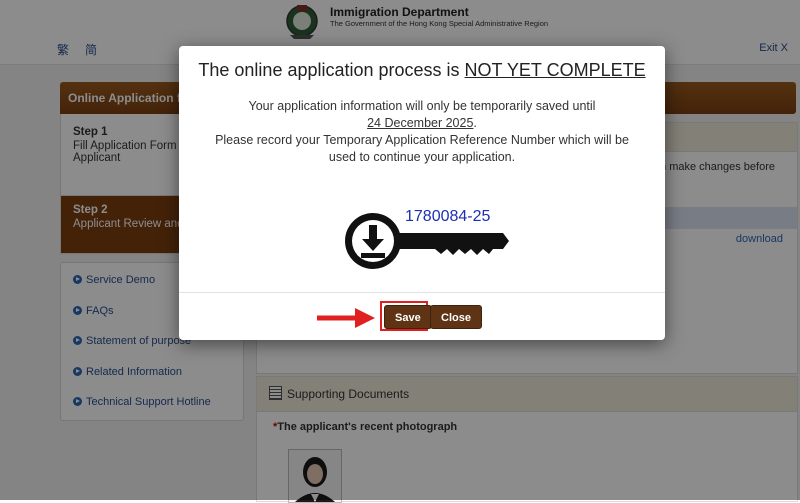 The height and width of the screenshot is (503, 800). Describe the element at coordinates (475, 123) in the screenshot. I see `date-period: .` at that location.